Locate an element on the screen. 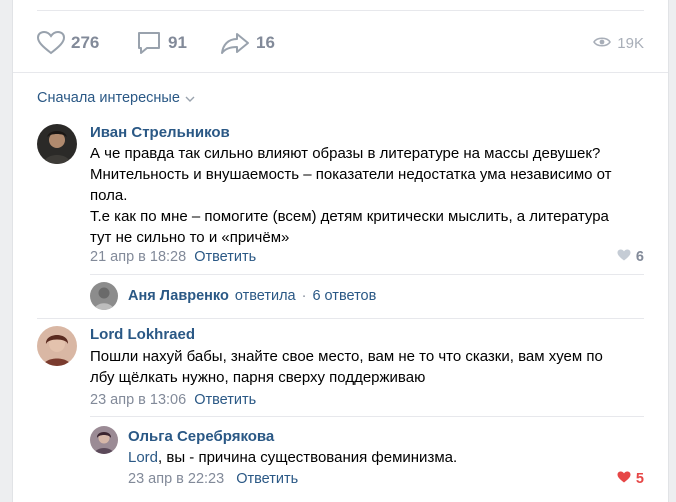 This screenshot has width=676, height=502. comment-date: 23 апр в 22:23 is located at coordinates (176, 479).